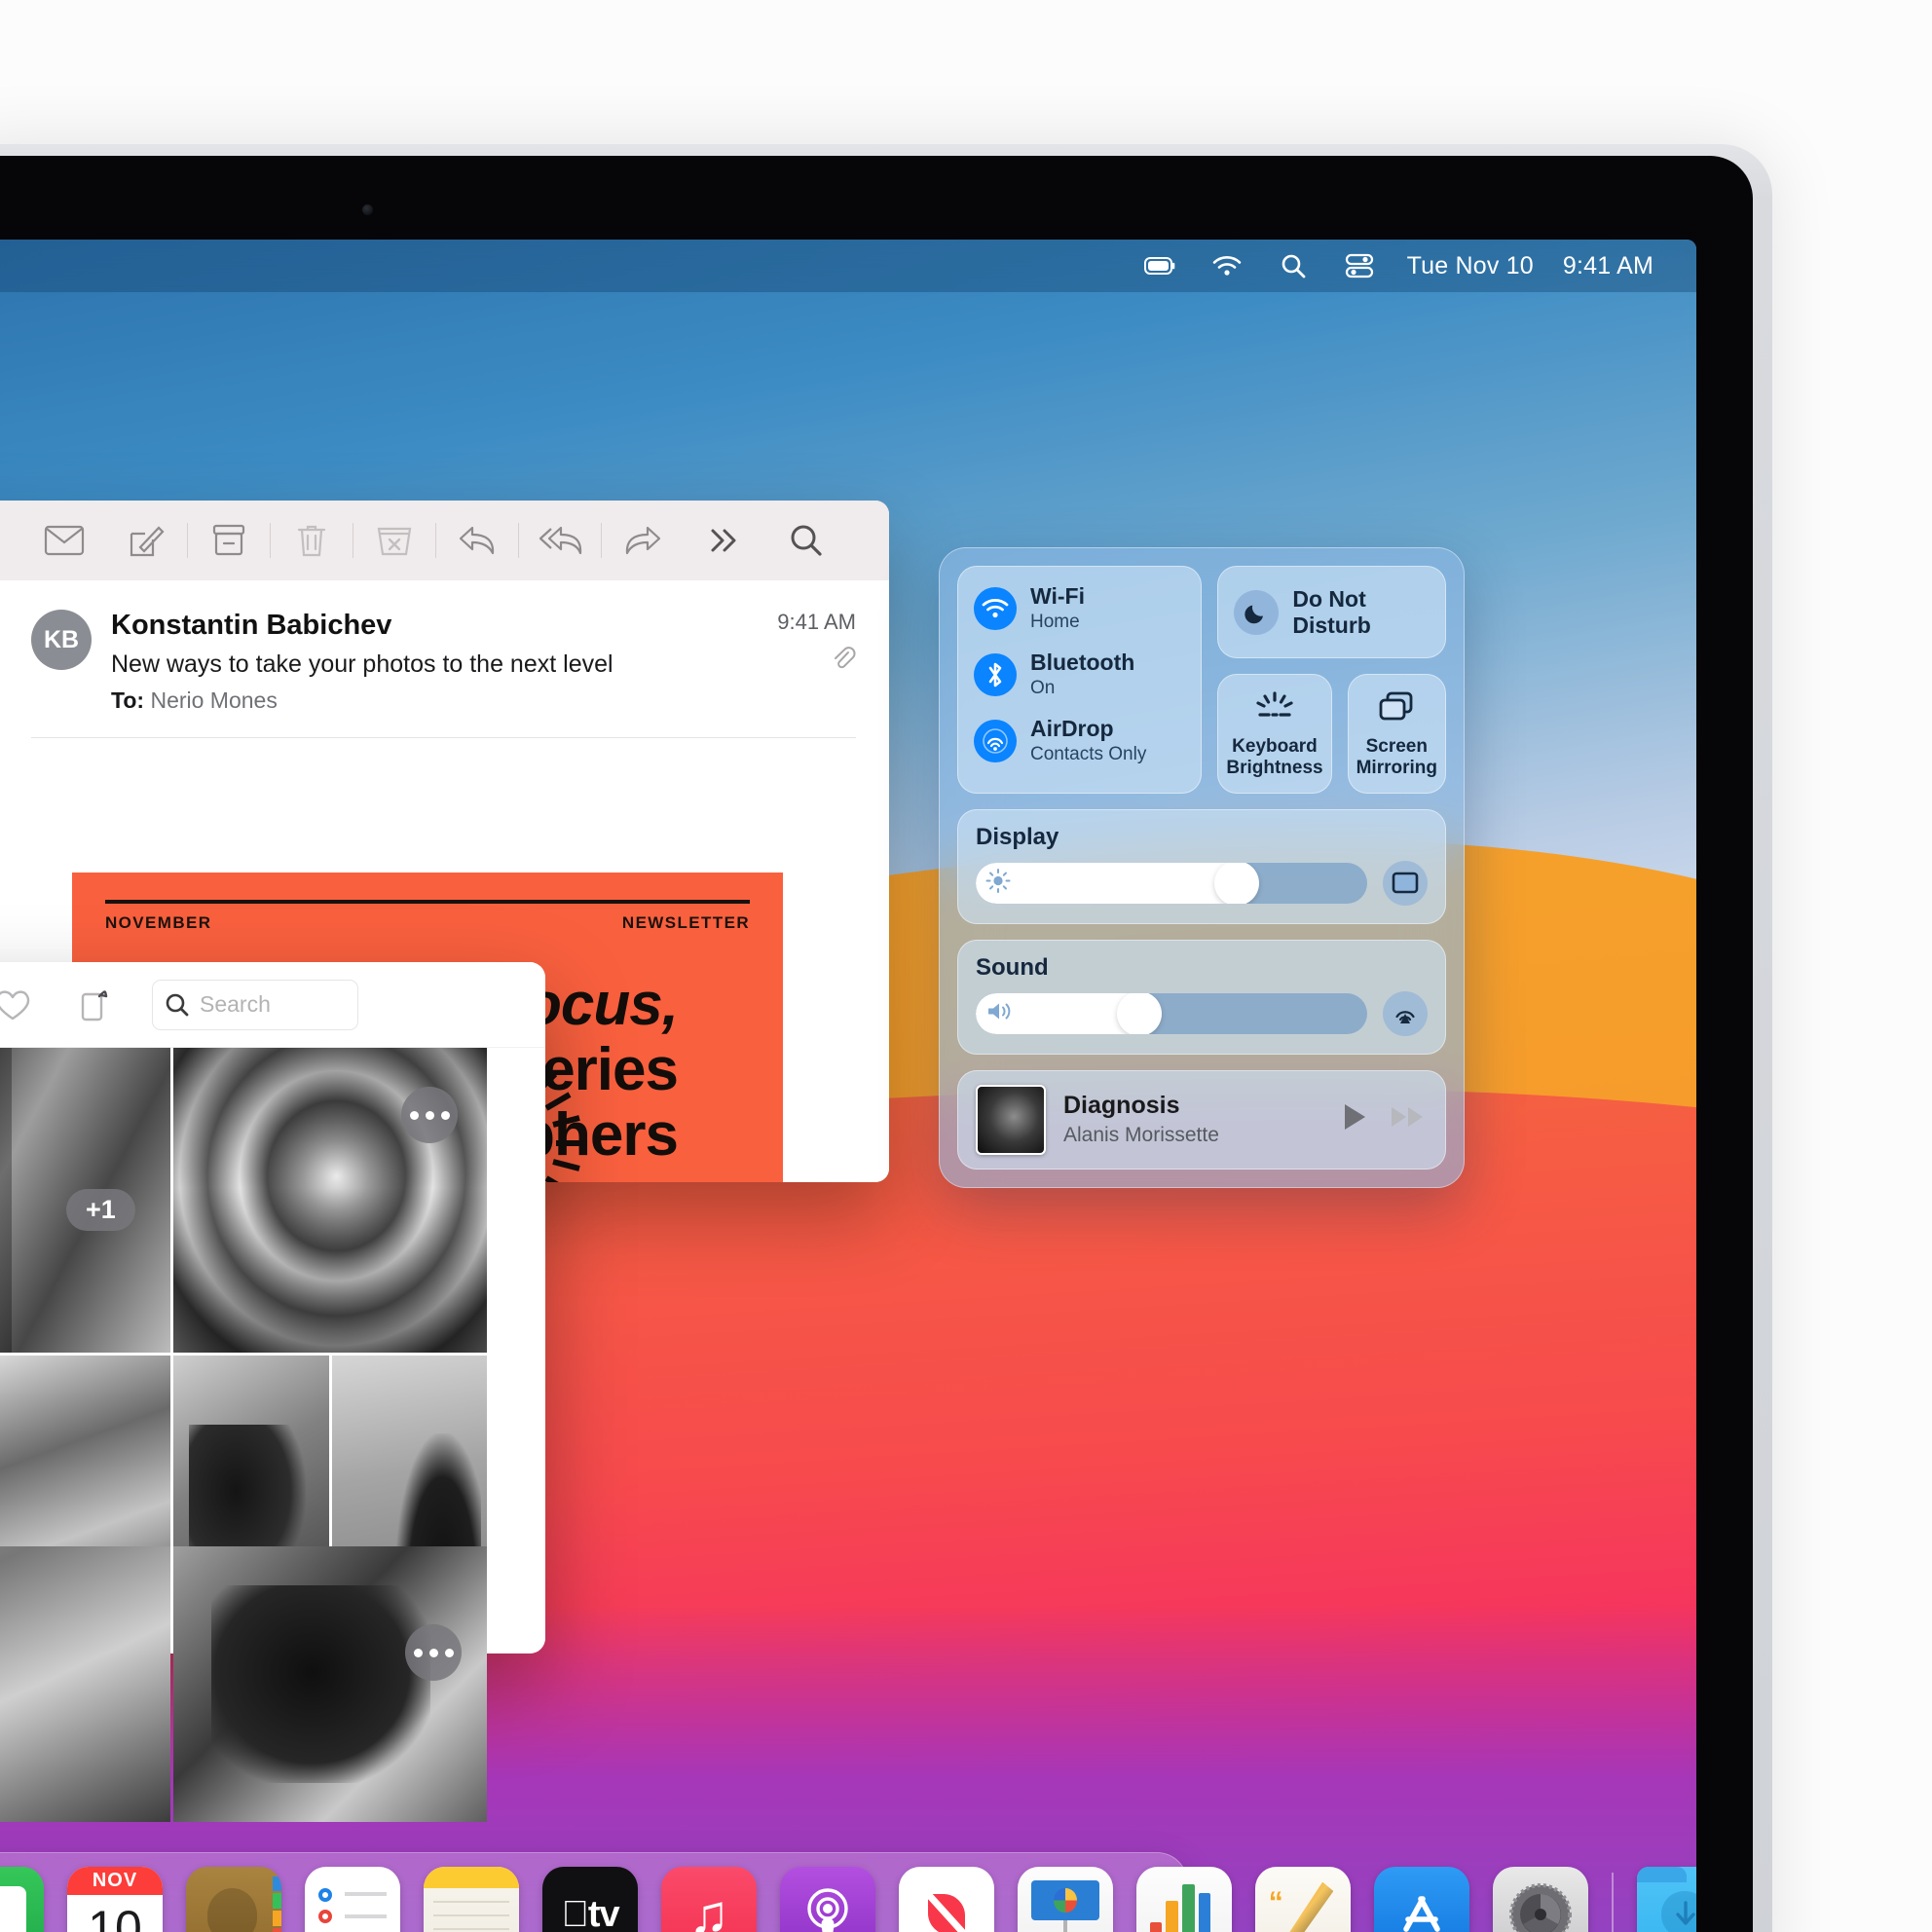 The height and width of the screenshot is (1932, 1932). What do you see at coordinates (560, 541) in the screenshot?
I see `reply-all-icon` at bounding box center [560, 541].